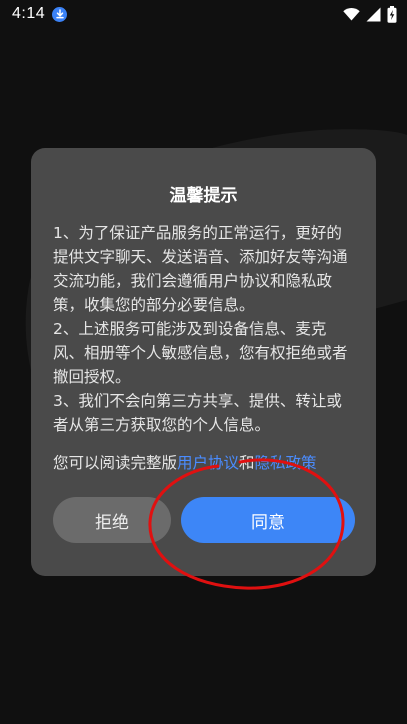 The image size is (407, 724). Describe the element at coordinates (203, 14) in the screenshot. I see `status-bar: 4:14` at that location.